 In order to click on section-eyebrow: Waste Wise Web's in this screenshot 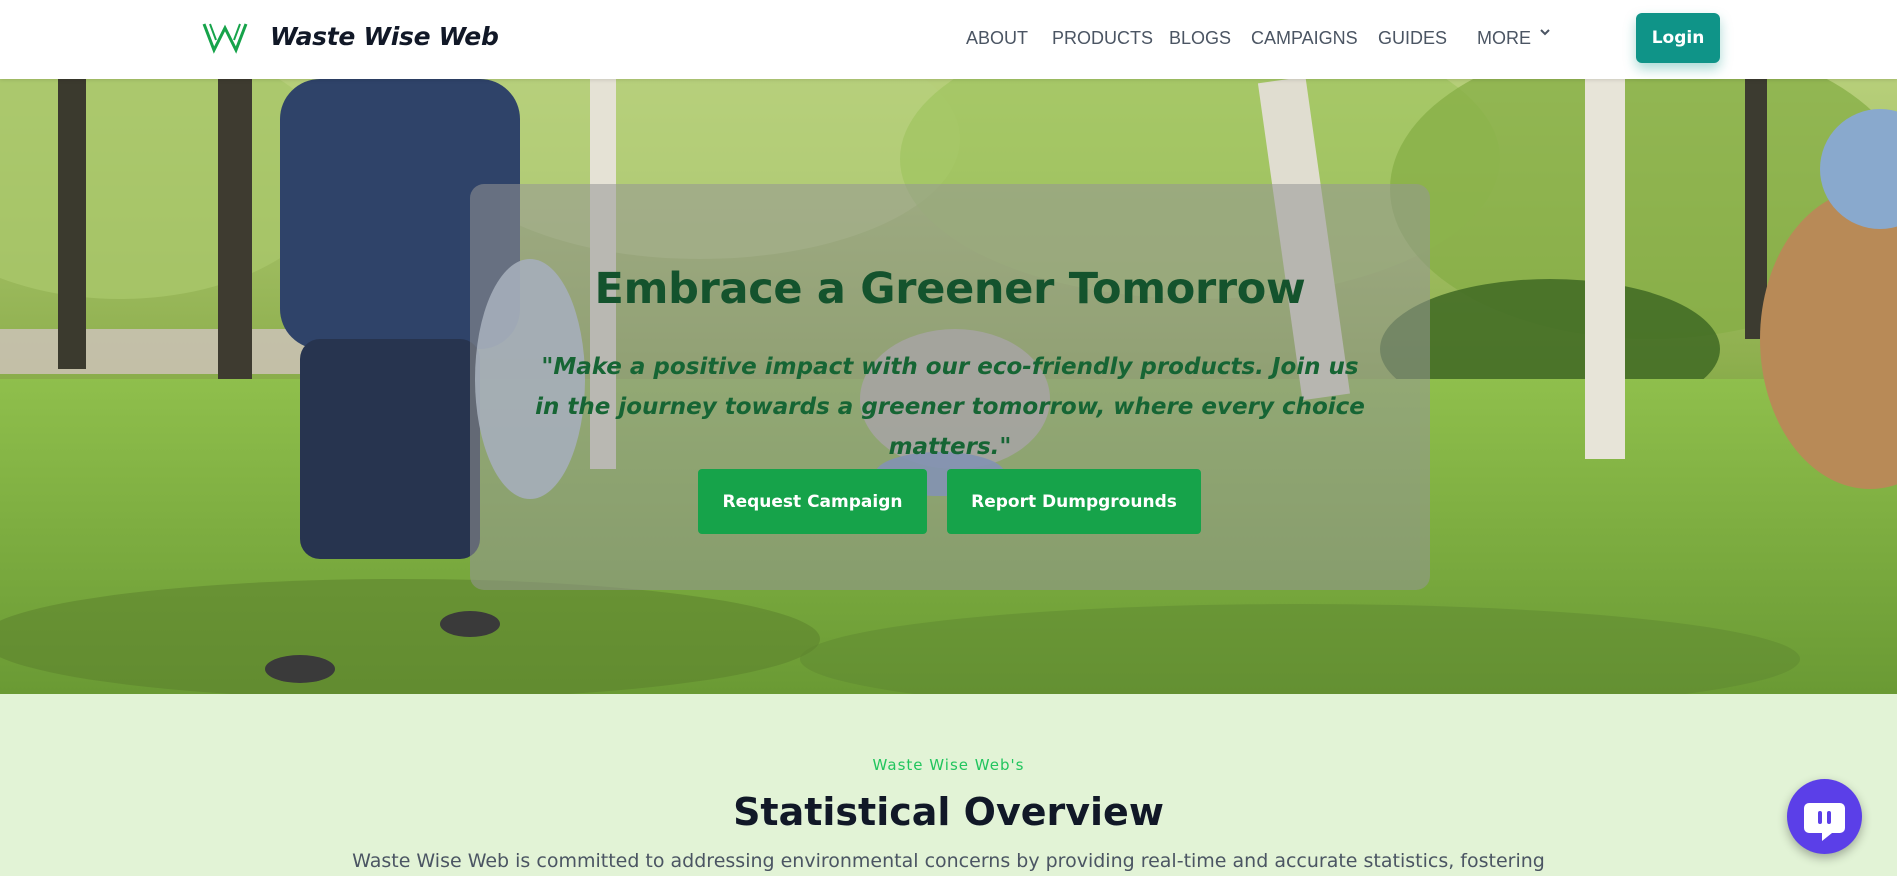, I will do `click(948, 765)`.